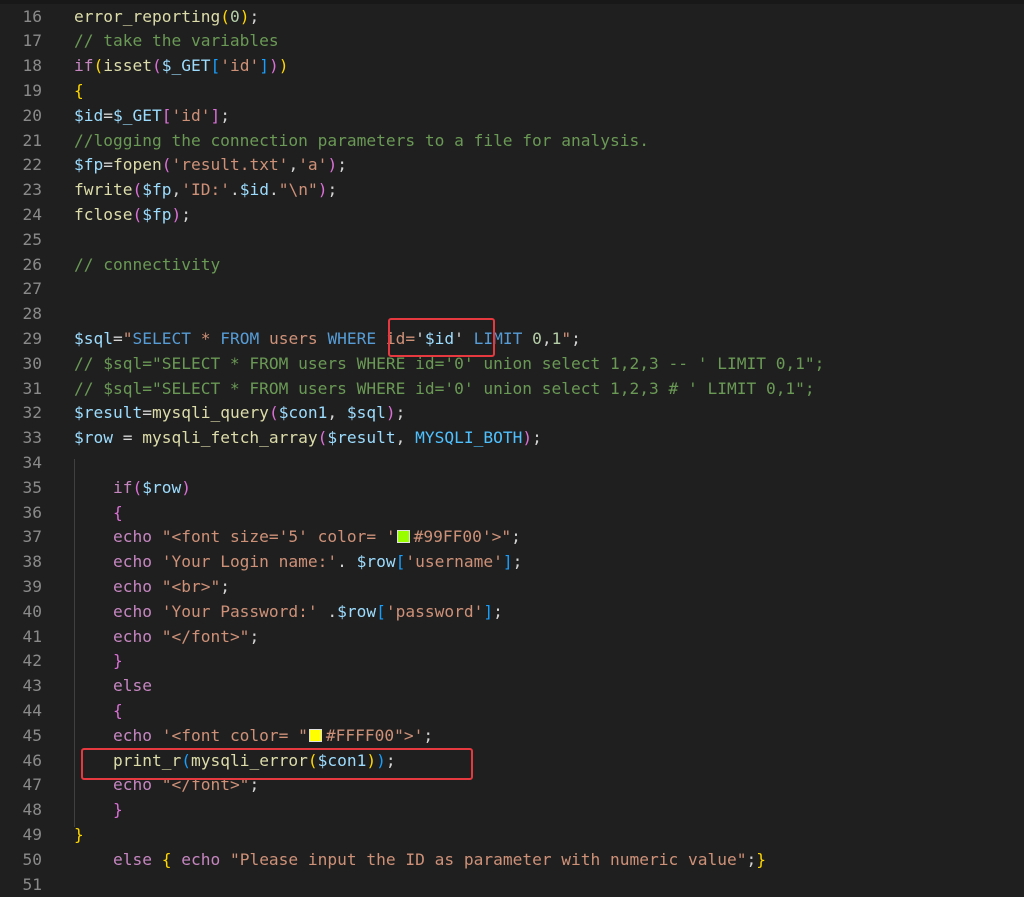 The image size is (1024, 897). Describe the element at coordinates (235, 16) in the screenshot. I see `code-token: 0` at that location.